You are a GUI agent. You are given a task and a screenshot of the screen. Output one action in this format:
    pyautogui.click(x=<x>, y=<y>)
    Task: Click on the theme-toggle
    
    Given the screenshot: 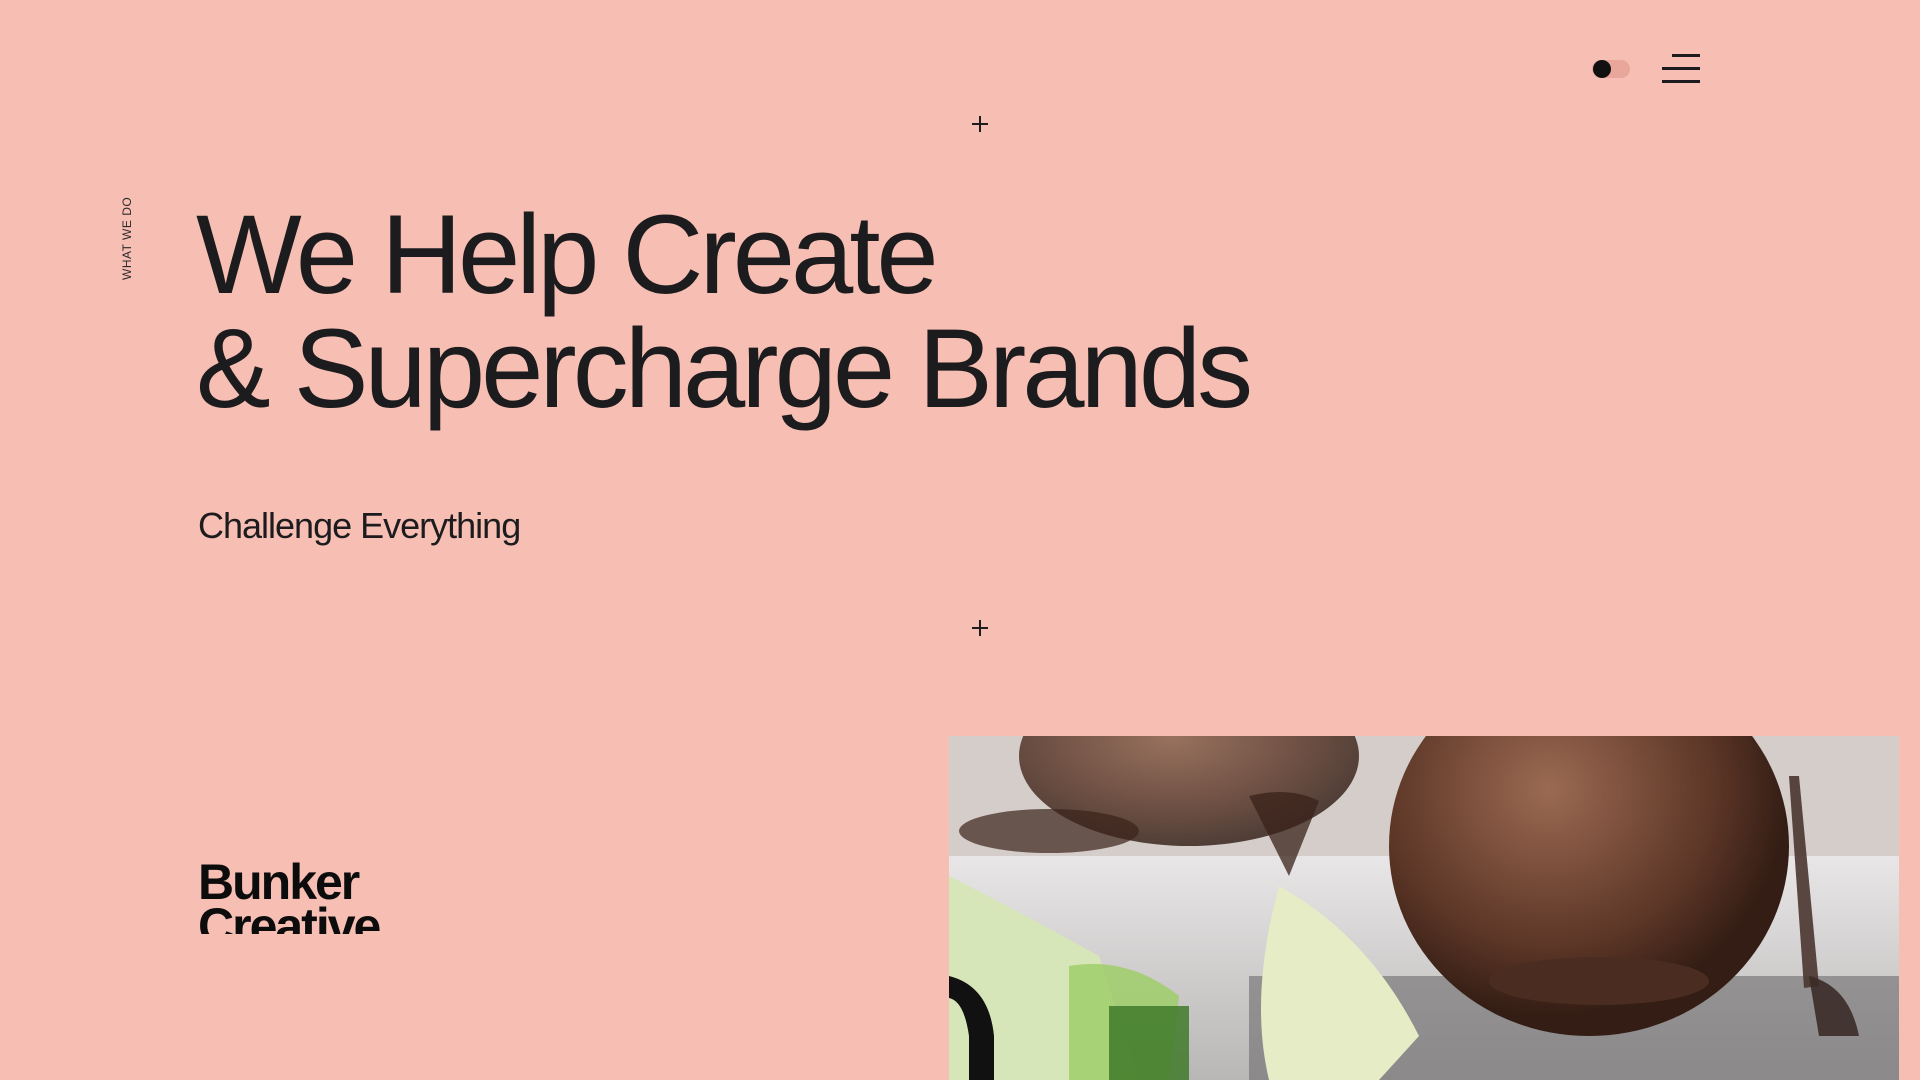 What is the action you would take?
    pyautogui.click(x=1611, y=69)
    